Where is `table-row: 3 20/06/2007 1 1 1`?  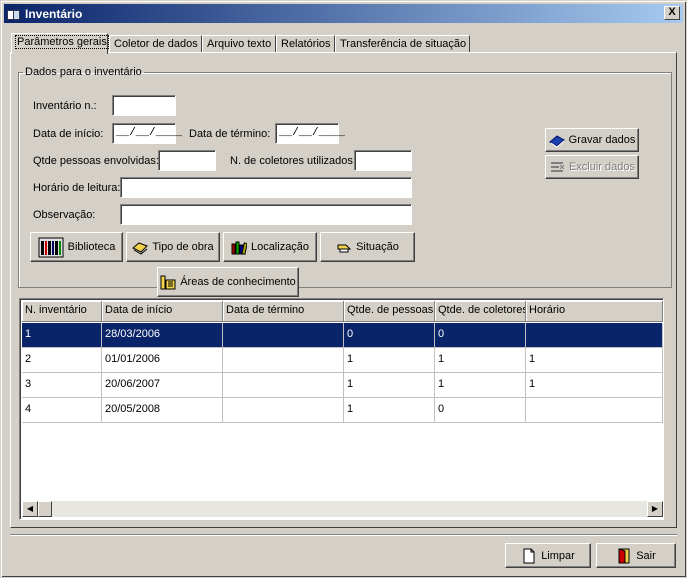 table-row: 3 20/06/2007 1 1 1 is located at coordinates (342, 385).